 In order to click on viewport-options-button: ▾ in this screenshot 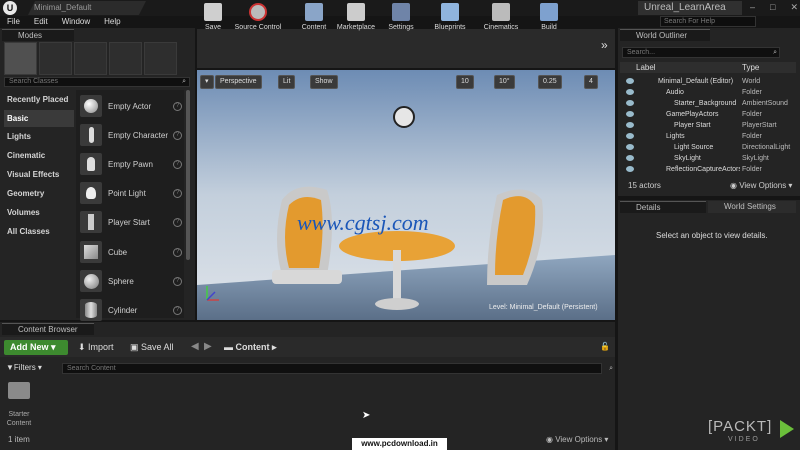, I will do `click(207, 82)`.